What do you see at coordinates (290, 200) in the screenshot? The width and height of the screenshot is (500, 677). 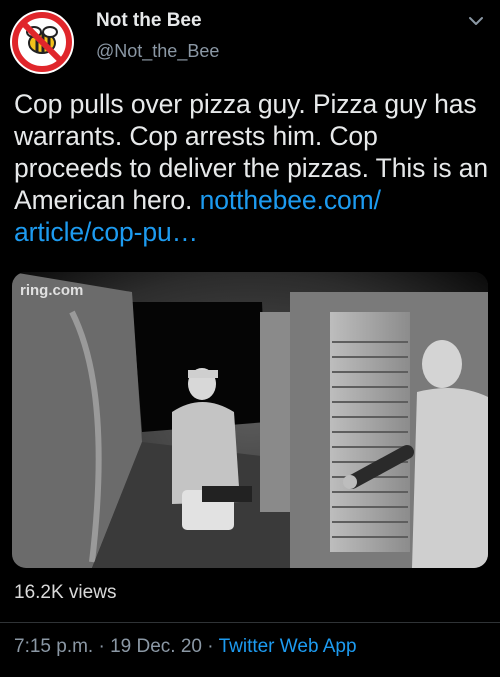 I see `article-link-part1: notthebee.com/` at bounding box center [290, 200].